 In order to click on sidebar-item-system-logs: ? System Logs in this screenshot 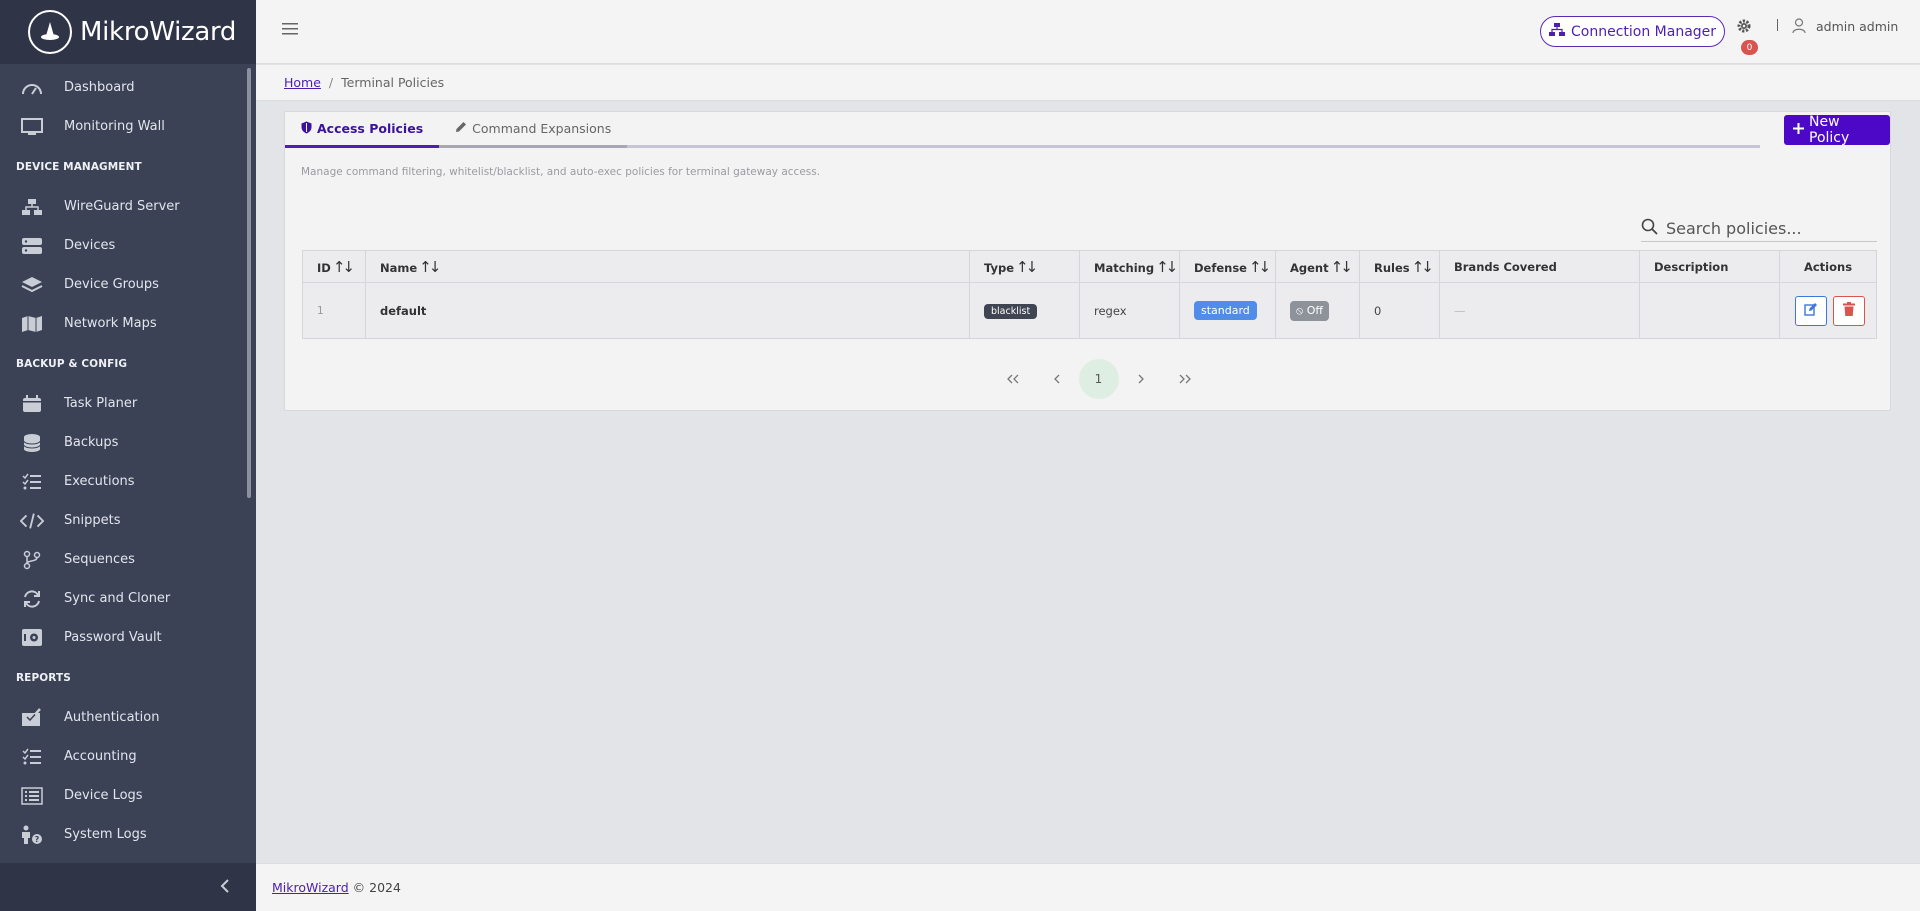, I will do `click(128, 834)`.